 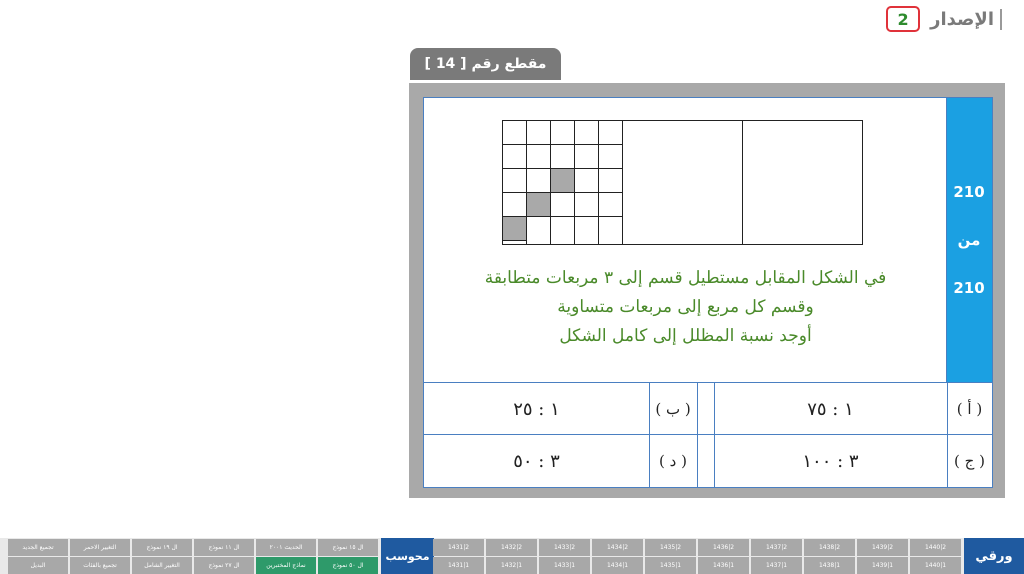 I want to click on rectangle-figure, so click(x=683, y=183).